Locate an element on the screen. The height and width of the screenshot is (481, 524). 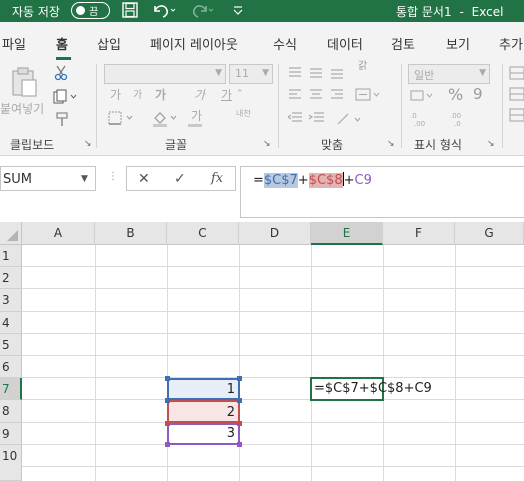
tab-file: 파일 is located at coordinates (14, 43).